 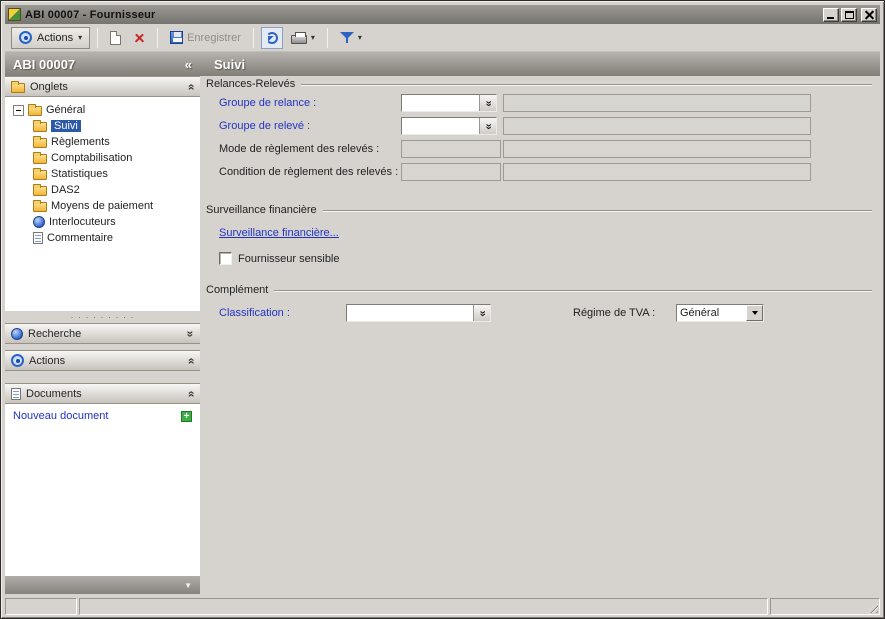 What do you see at coordinates (289, 259) in the screenshot?
I see `fournisseur-sensible-label: Fournisseur sensible` at bounding box center [289, 259].